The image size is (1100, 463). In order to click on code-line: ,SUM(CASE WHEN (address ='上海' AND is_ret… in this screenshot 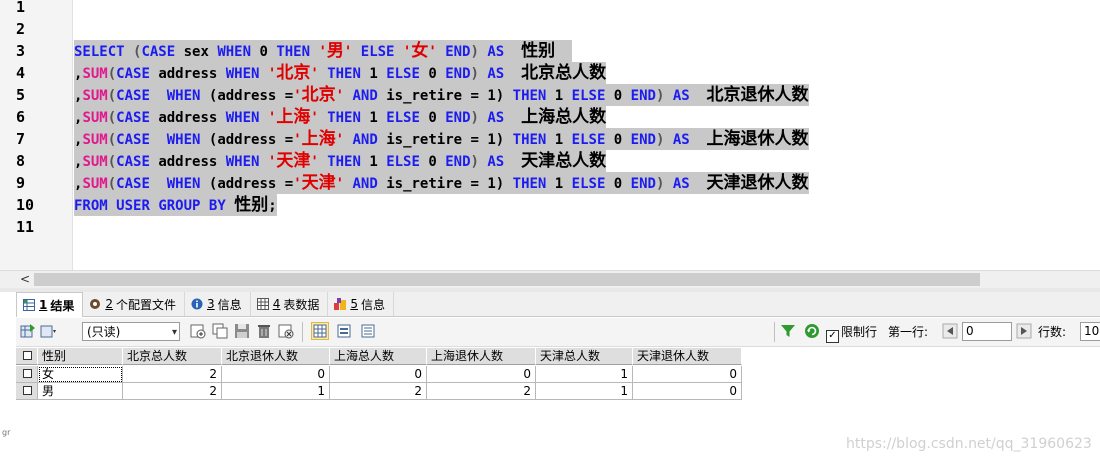, I will do `click(441, 139)`.